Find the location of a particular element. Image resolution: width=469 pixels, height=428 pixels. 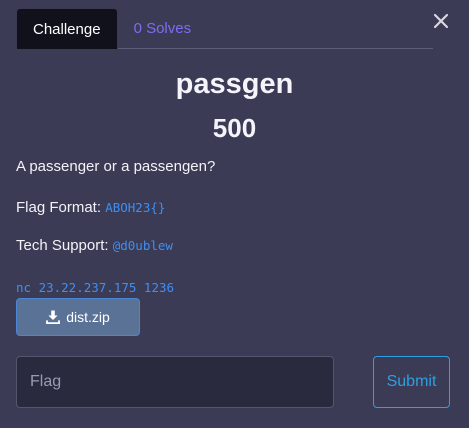

connection-command: nc 23.22.237.175 1236 is located at coordinates (95, 287).